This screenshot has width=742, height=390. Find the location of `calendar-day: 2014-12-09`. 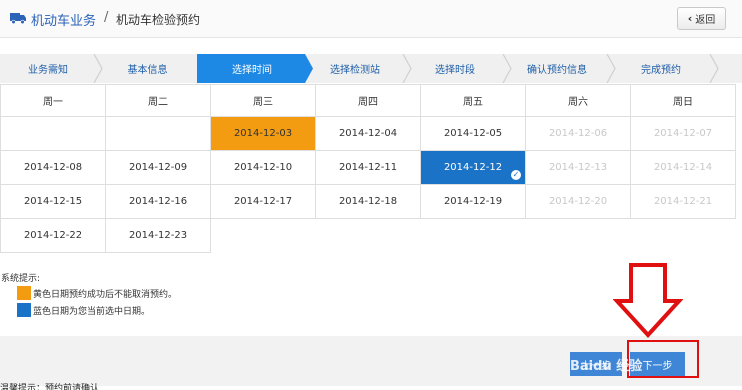

calendar-day: 2014-12-09 is located at coordinates (158, 167).